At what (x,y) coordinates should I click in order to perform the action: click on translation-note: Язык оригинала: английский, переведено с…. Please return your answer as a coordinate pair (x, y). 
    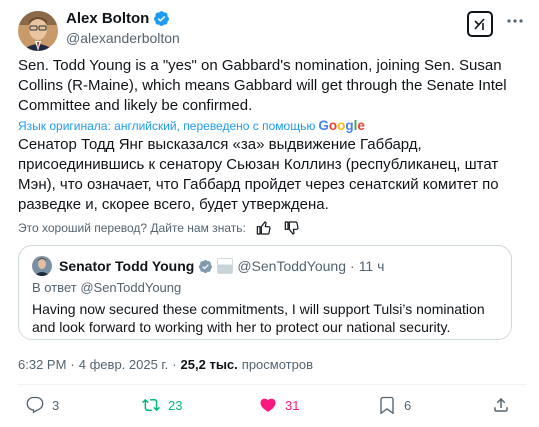
    Looking at the image, I should click on (191, 125).